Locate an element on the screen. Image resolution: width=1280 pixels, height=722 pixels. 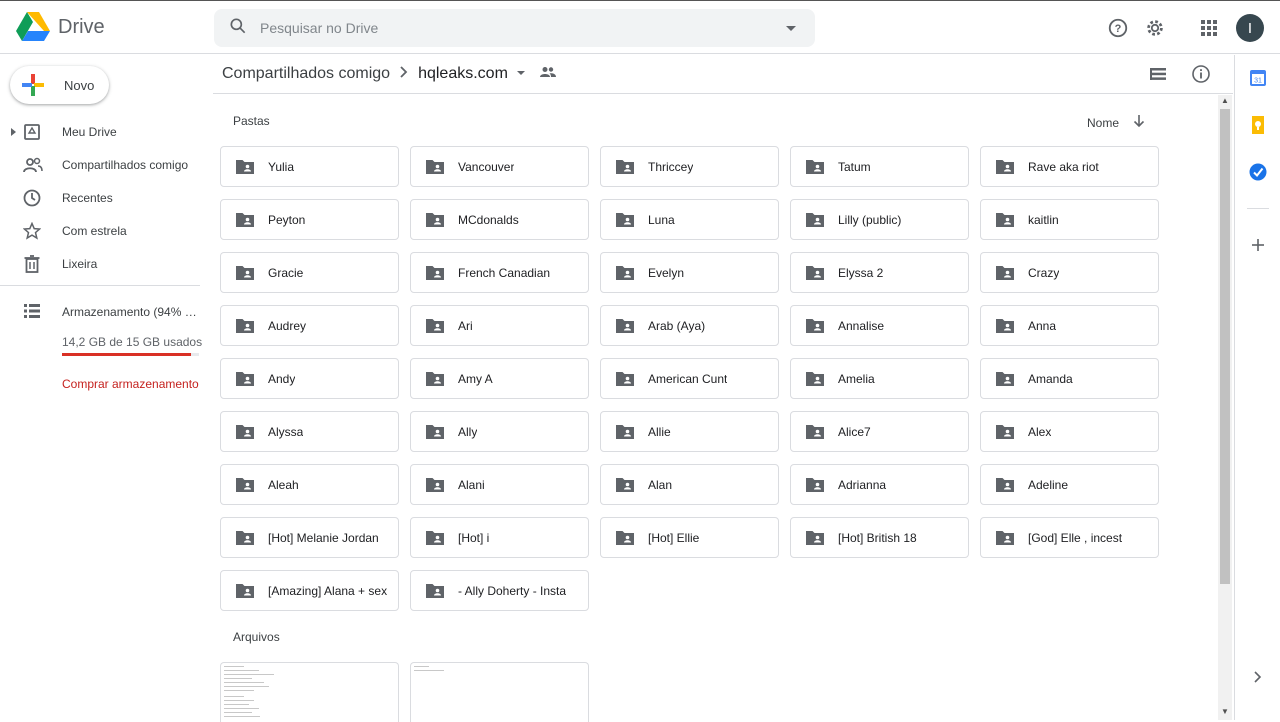
folder-item: Alan is located at coordinates (689, 484).